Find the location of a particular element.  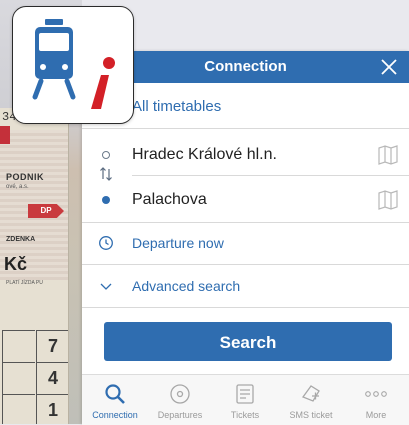

tab-departures: Departures is located at coordinates (180, 400).